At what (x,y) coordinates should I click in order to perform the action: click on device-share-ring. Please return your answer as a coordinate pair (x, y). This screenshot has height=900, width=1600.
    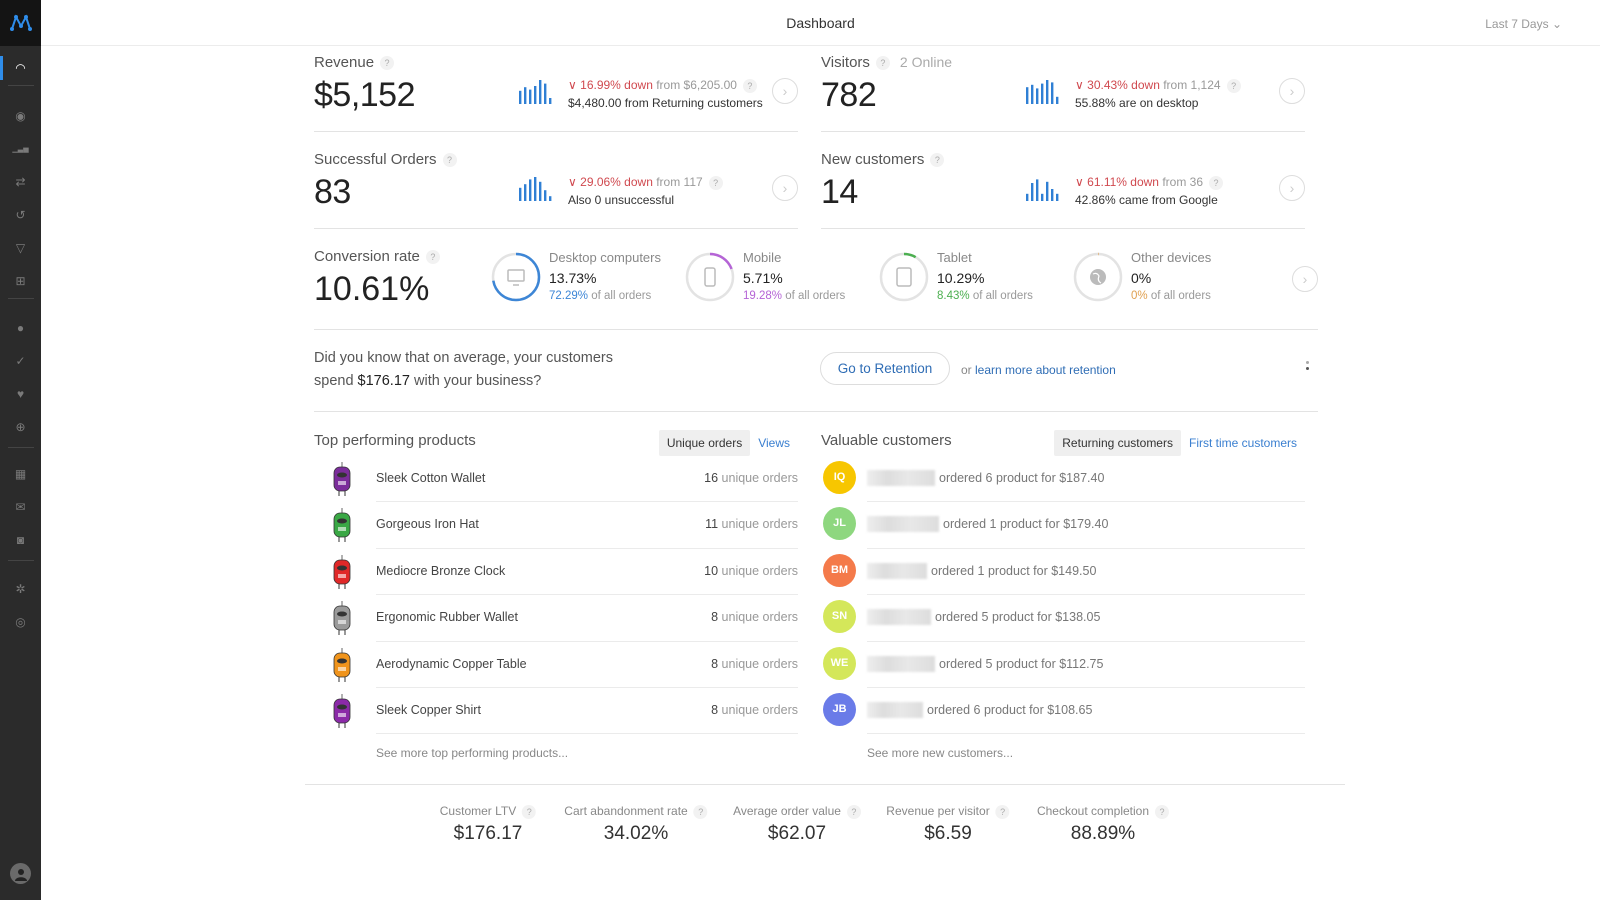
    Looking at the image, I should click on (1098, 277).